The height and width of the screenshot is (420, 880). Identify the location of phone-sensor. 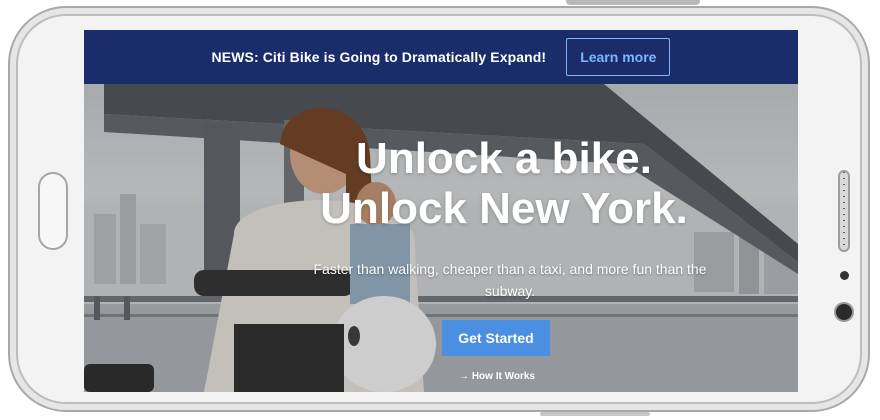
(844, 275).